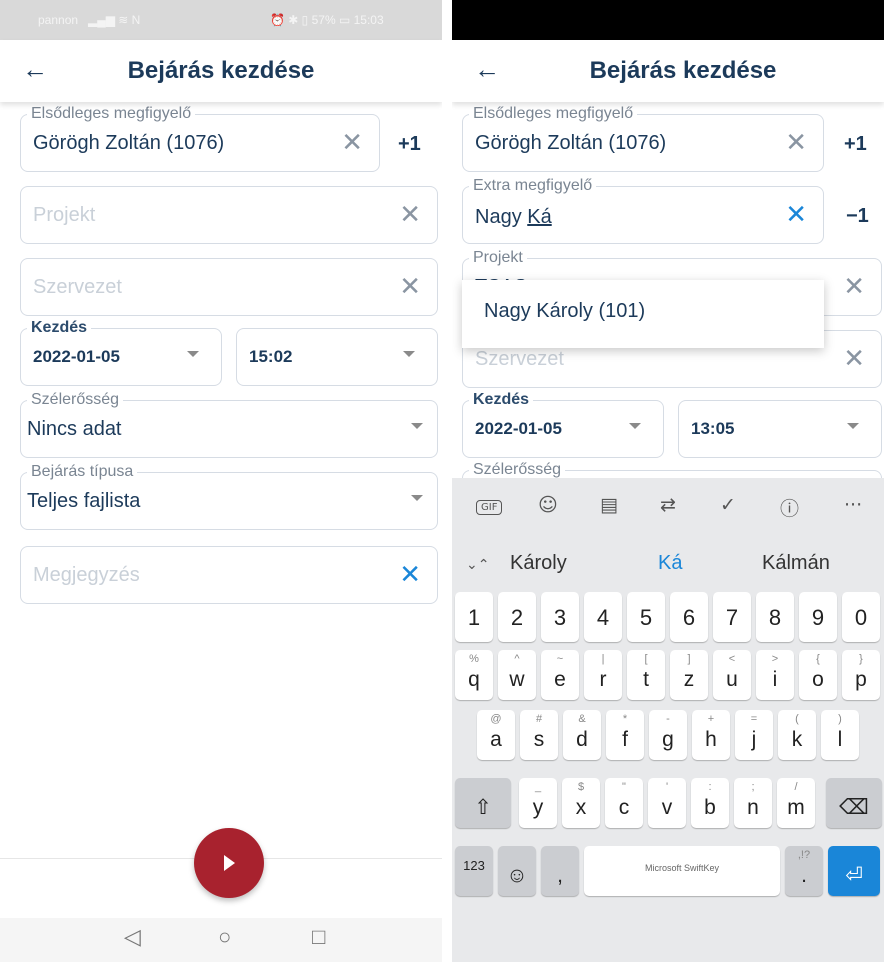 Image resolution: width=884 pixels, height=962 pixels. I want to click on symbols-key: 123, so click(474, 871).